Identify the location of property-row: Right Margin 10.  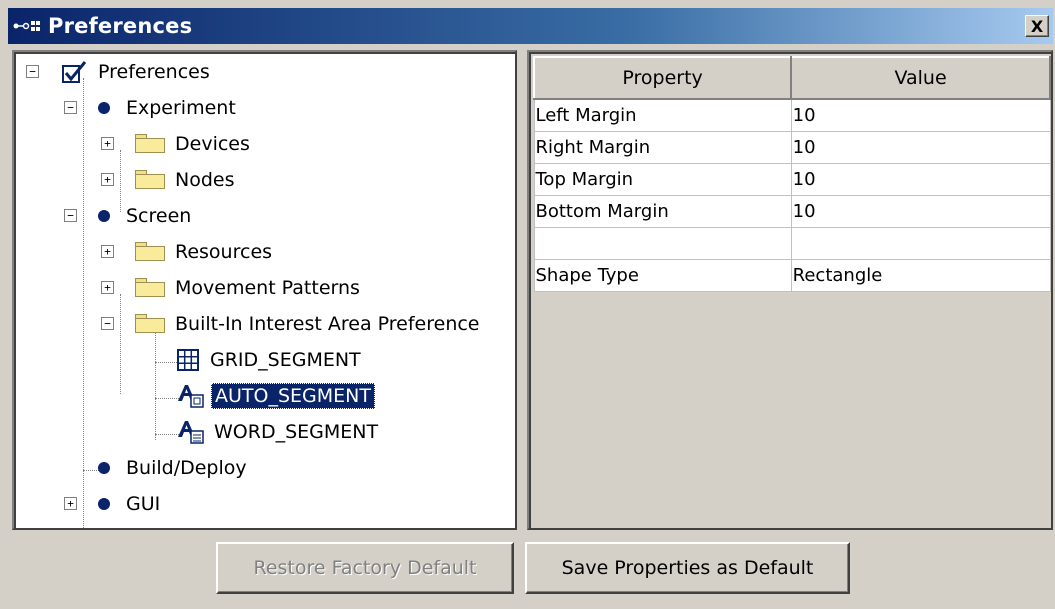
(792, 147).